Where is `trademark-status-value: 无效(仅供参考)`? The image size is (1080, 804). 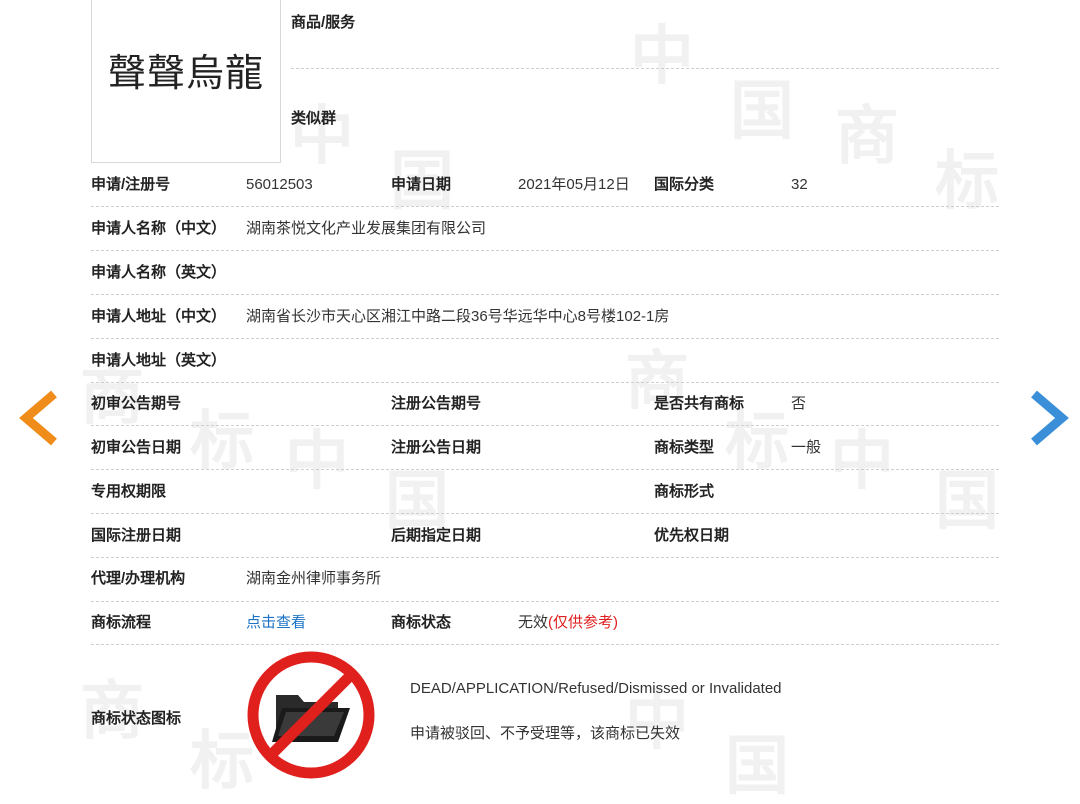
trademark-status-value: 无效(仅供参考) is located at coordinates (568, 623).